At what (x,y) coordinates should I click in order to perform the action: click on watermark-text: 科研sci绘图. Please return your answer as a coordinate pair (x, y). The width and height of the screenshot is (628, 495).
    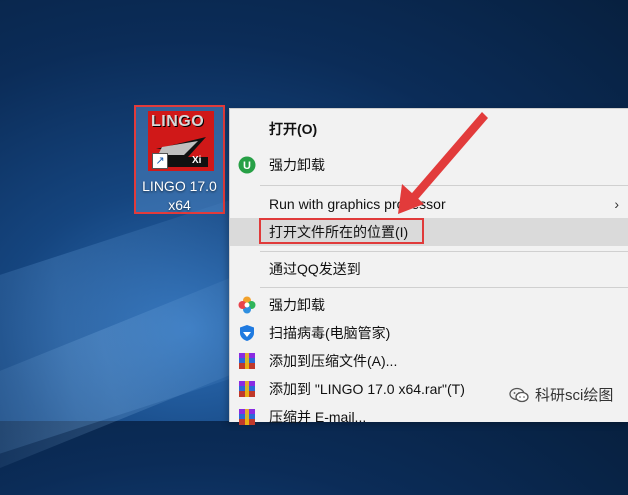
    Looking at the image, I should click on (574, 395).